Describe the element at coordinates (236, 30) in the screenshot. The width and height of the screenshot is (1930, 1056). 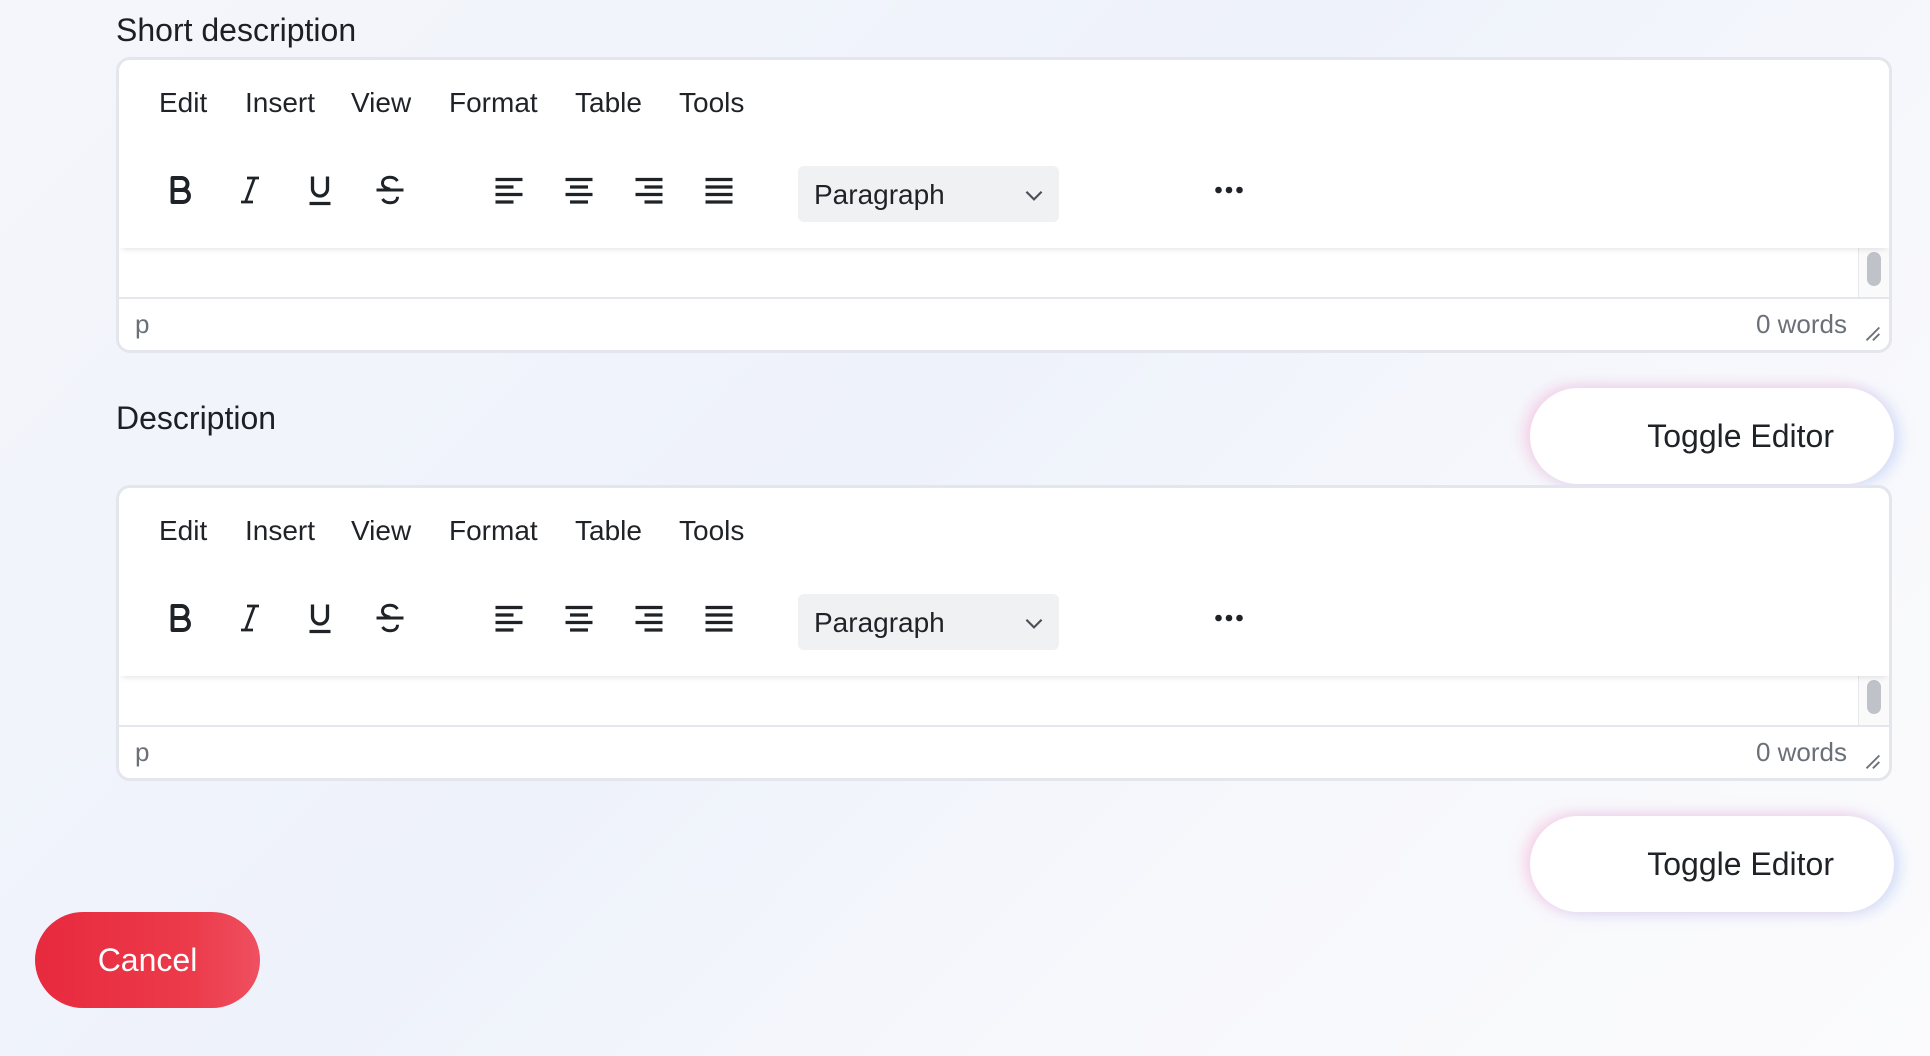
I see `short-description-label: Short description` at that location.